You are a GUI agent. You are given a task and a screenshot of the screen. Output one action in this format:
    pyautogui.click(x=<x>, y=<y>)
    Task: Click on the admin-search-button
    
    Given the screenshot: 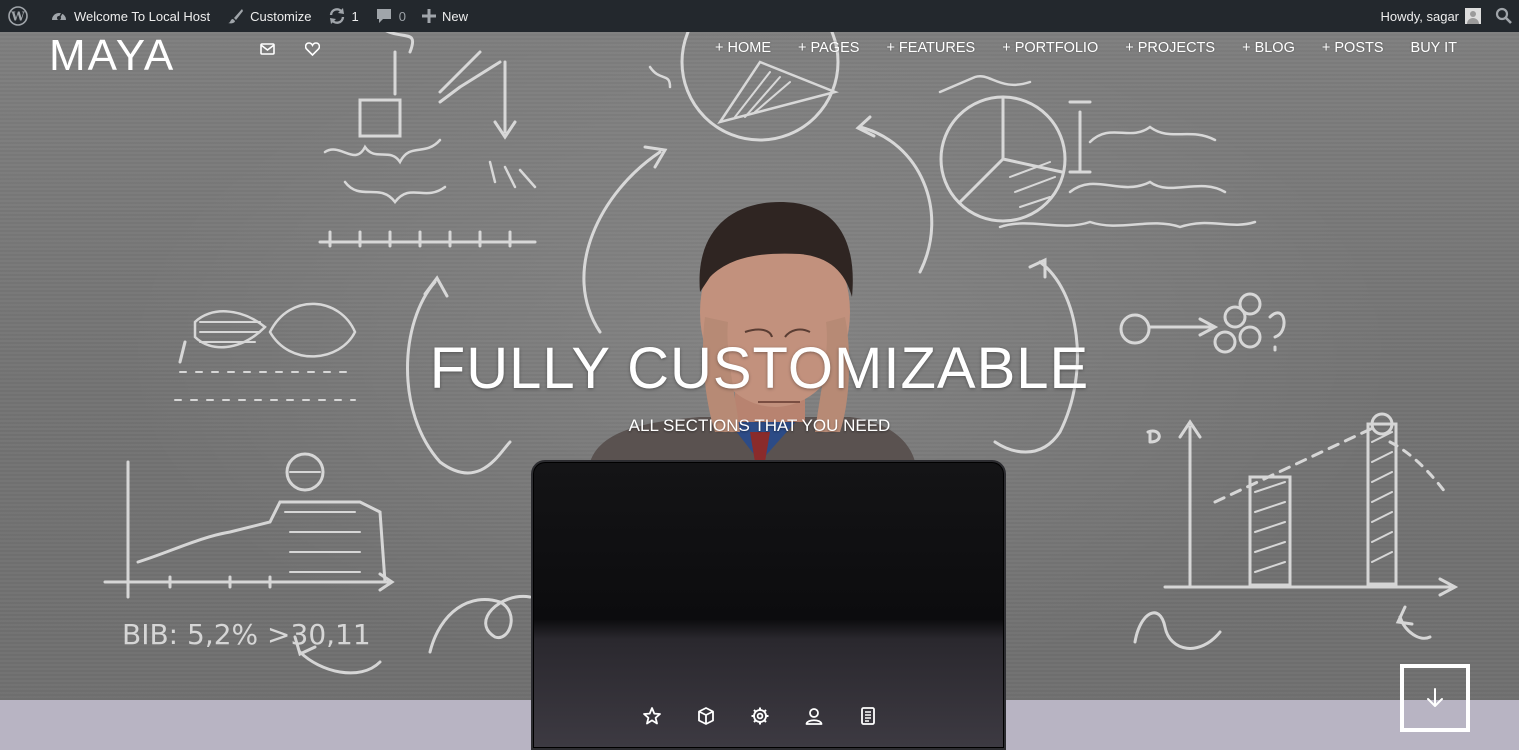 What is the action you would take?
    pyautogui.click(x=1503, y=16)
    